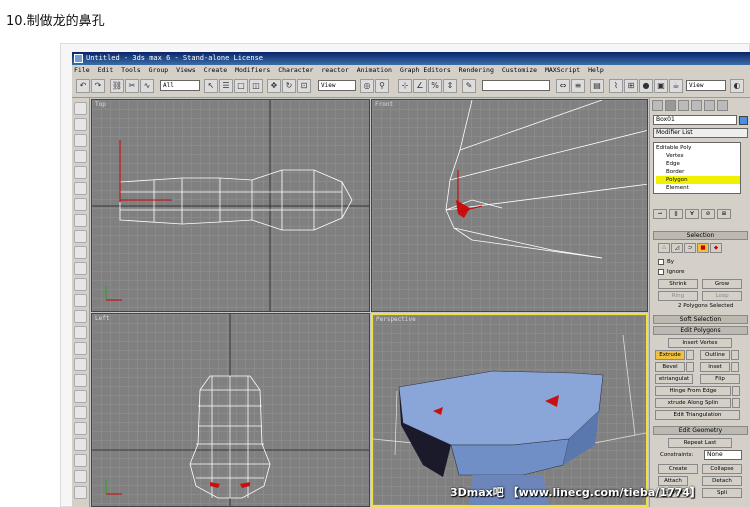  Describe the element at coordinates (435, 86) in the screenshot. I see `percent-snap-icon: %` at that location.